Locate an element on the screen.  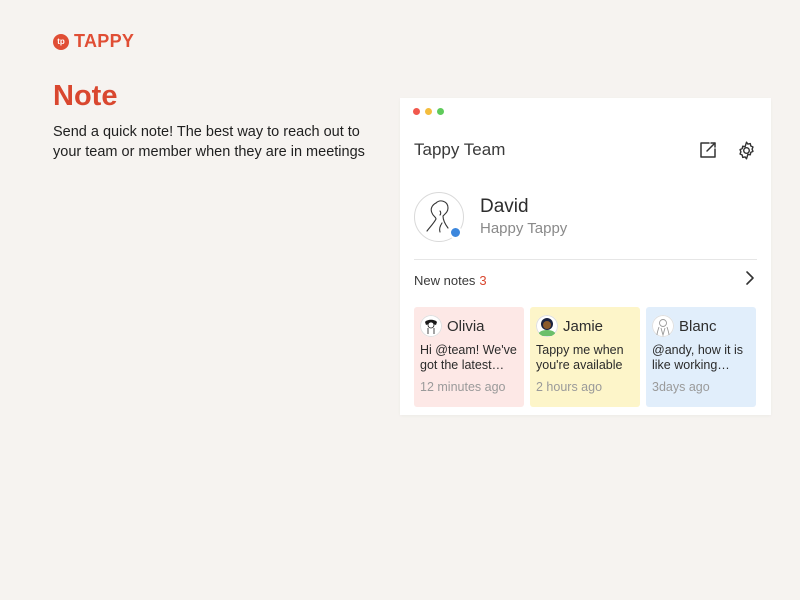
brand-name: TAPPY is located at coordinates (104, 41).